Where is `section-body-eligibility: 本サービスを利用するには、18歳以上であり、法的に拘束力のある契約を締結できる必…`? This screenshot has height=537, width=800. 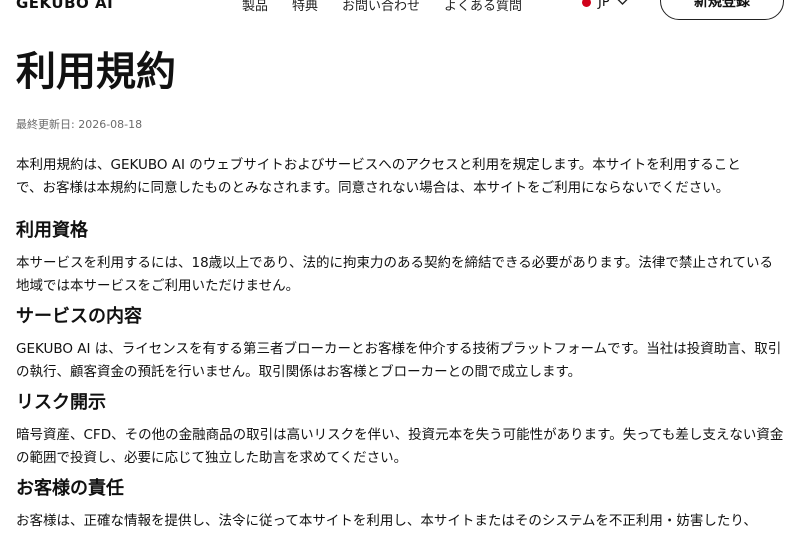 section-body-eligibility: 本サービスを利用するには、18歳以上であり、法的に拘束力のある契約を締結できる必… is located at coordinates (394, 274).